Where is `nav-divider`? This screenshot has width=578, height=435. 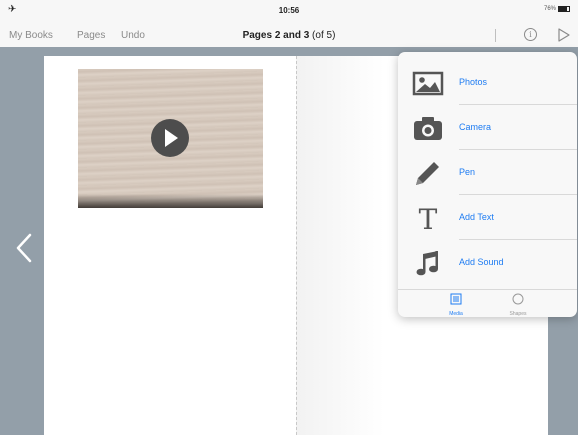 nav-divider is located at coordinates (495, 35).